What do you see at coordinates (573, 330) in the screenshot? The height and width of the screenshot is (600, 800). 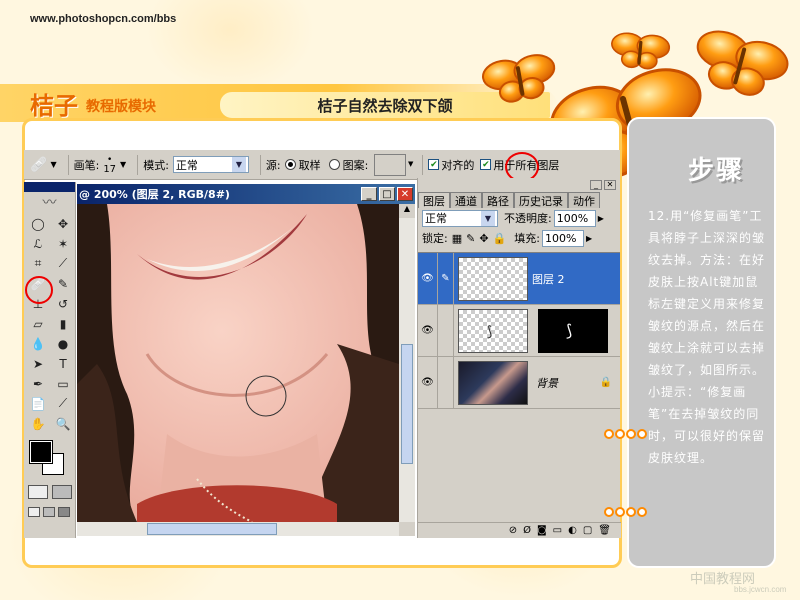 I see `layer-mask-thumbnail: ⟆` at bounding box center [573, 330].